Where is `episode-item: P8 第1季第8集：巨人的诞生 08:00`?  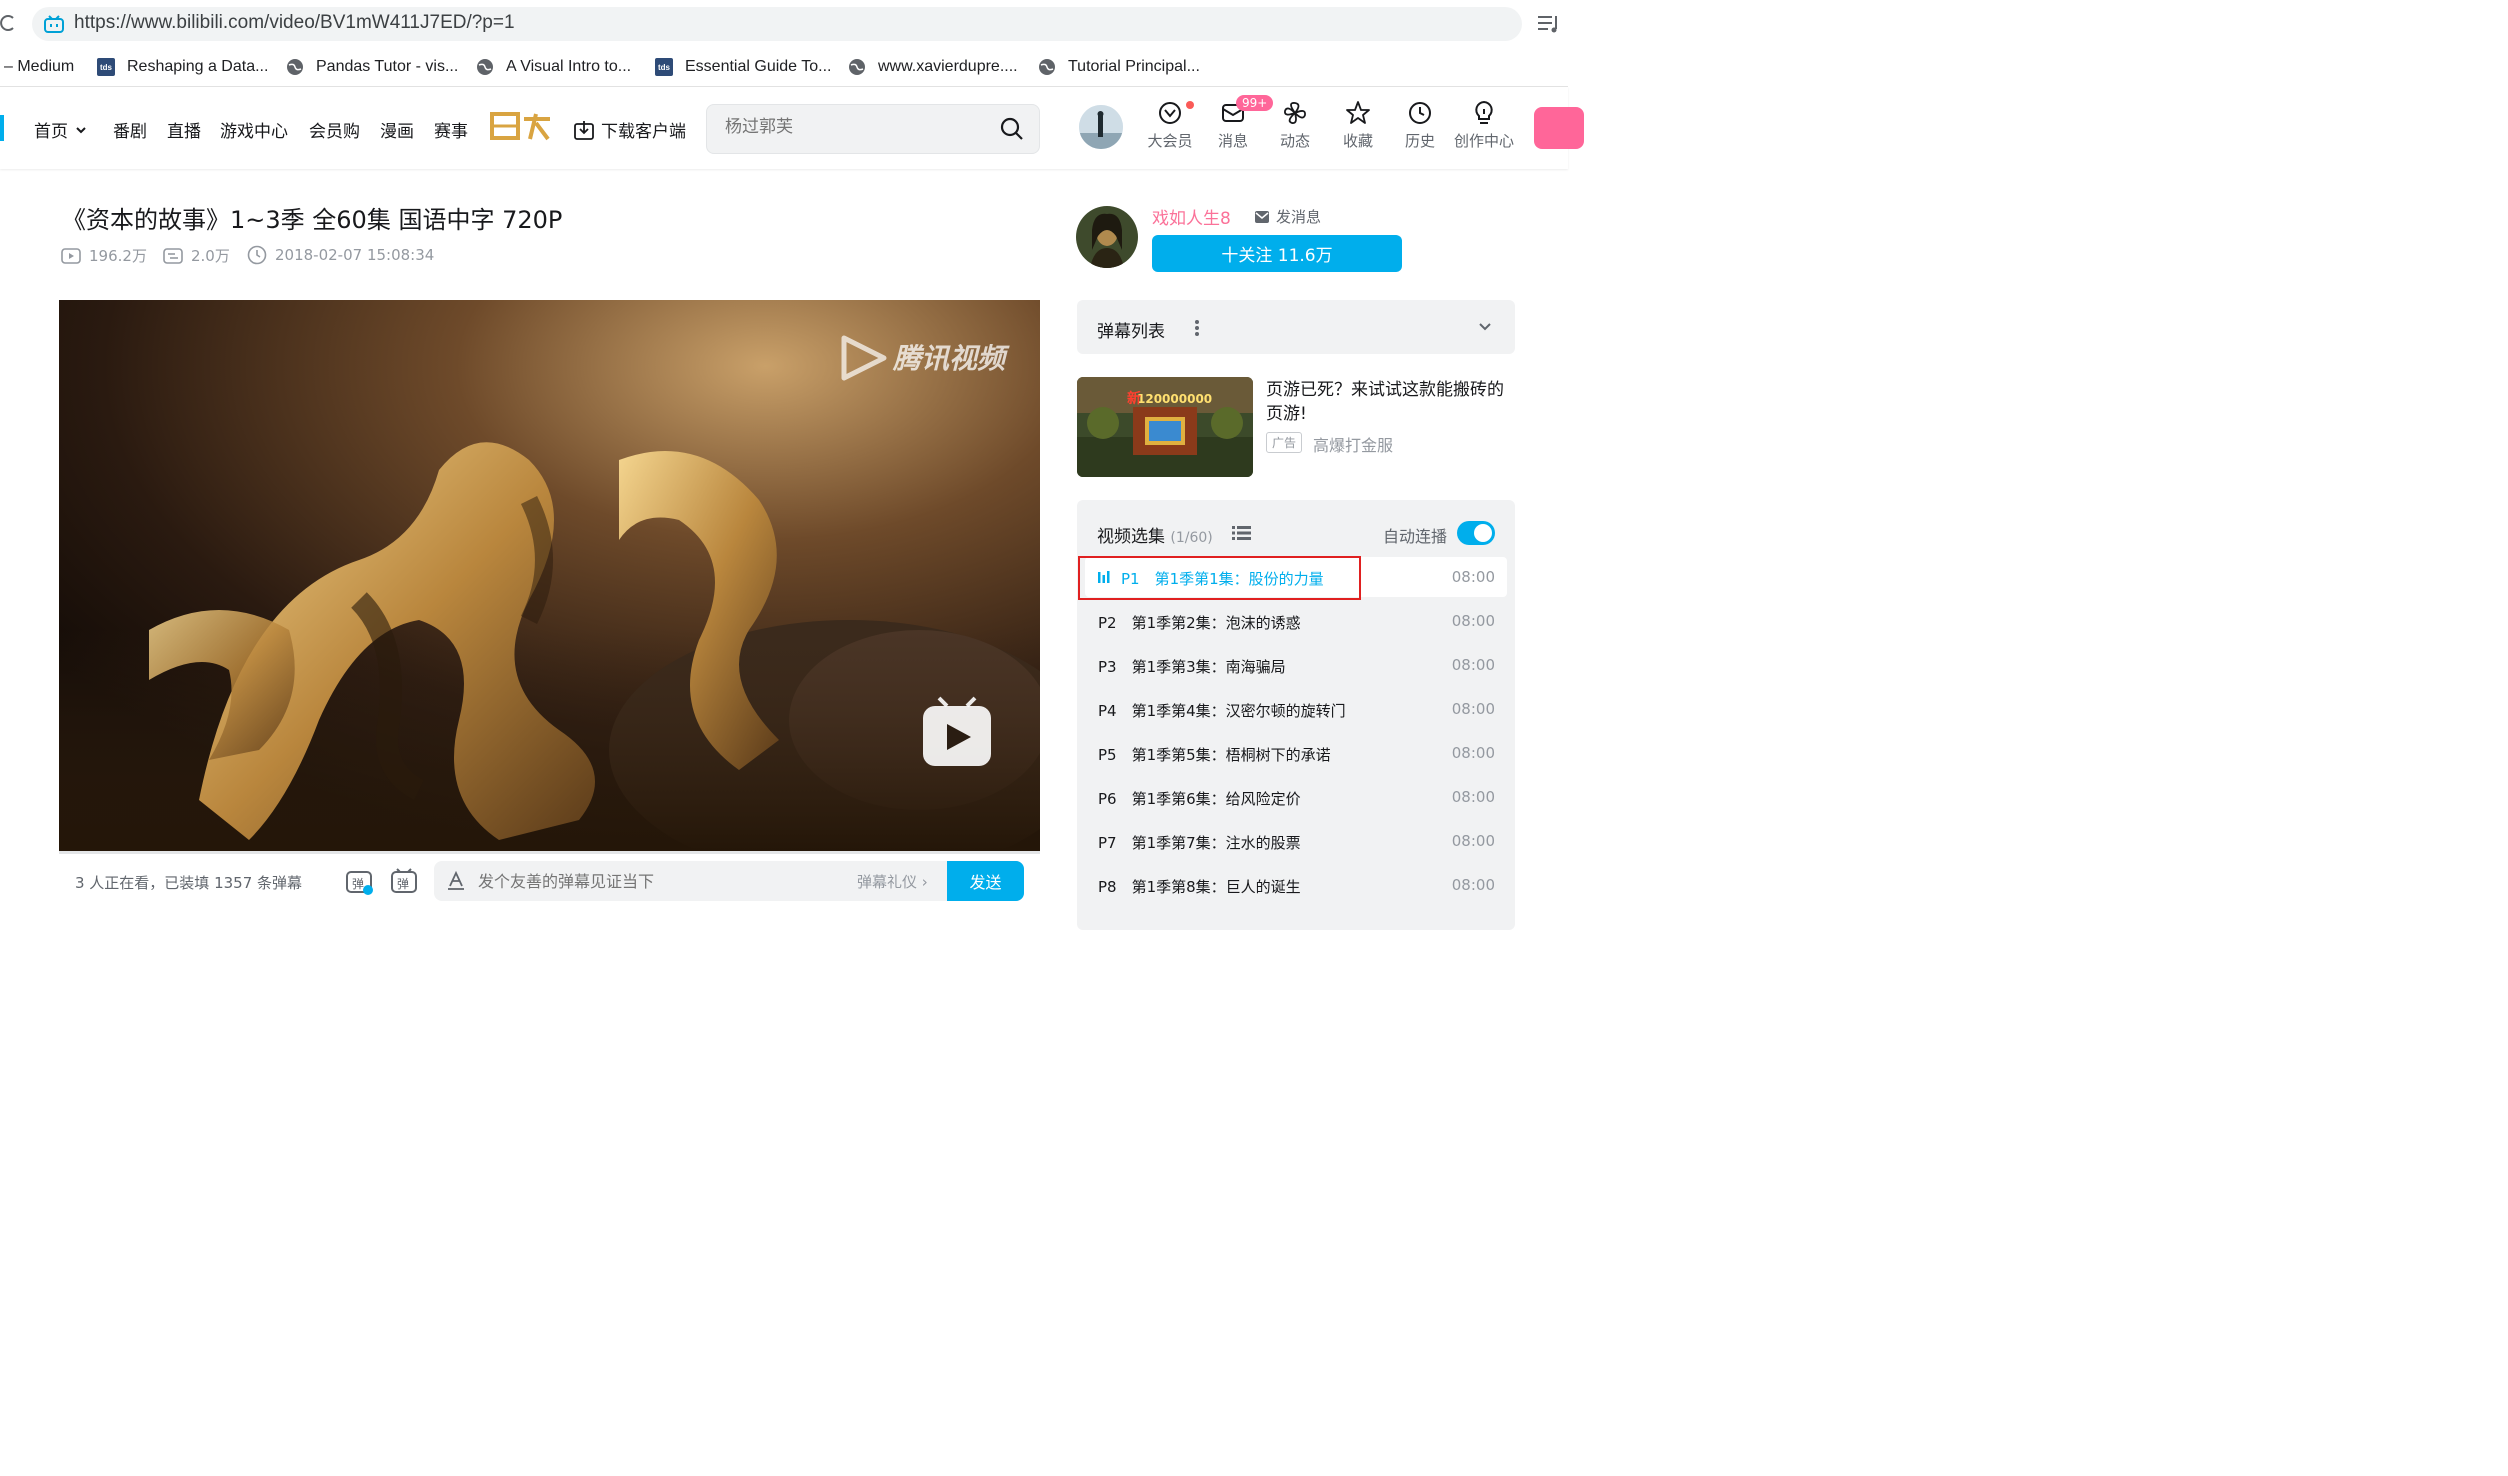 episode-item: P8 第1季第8集：巨人的诞生 08:00 is located at coordinates (1296, 885).